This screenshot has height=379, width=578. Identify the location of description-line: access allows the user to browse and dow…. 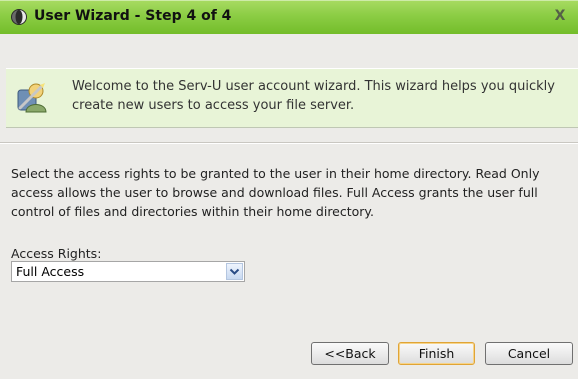
(274, 192).